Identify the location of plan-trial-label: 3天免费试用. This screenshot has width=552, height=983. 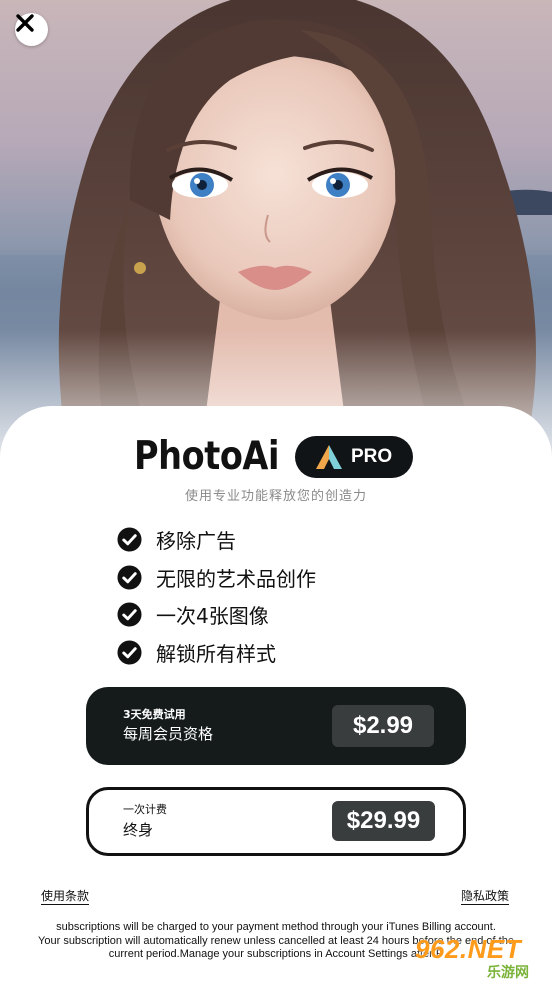
(154, 714).